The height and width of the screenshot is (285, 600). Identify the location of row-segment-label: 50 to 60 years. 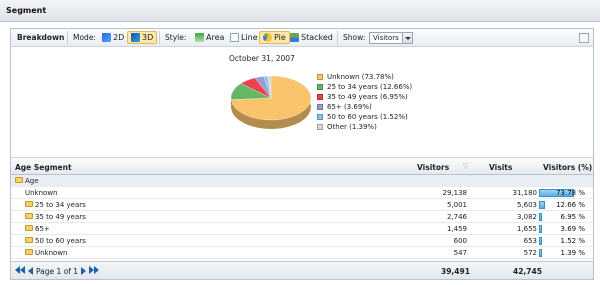
(60, 241).